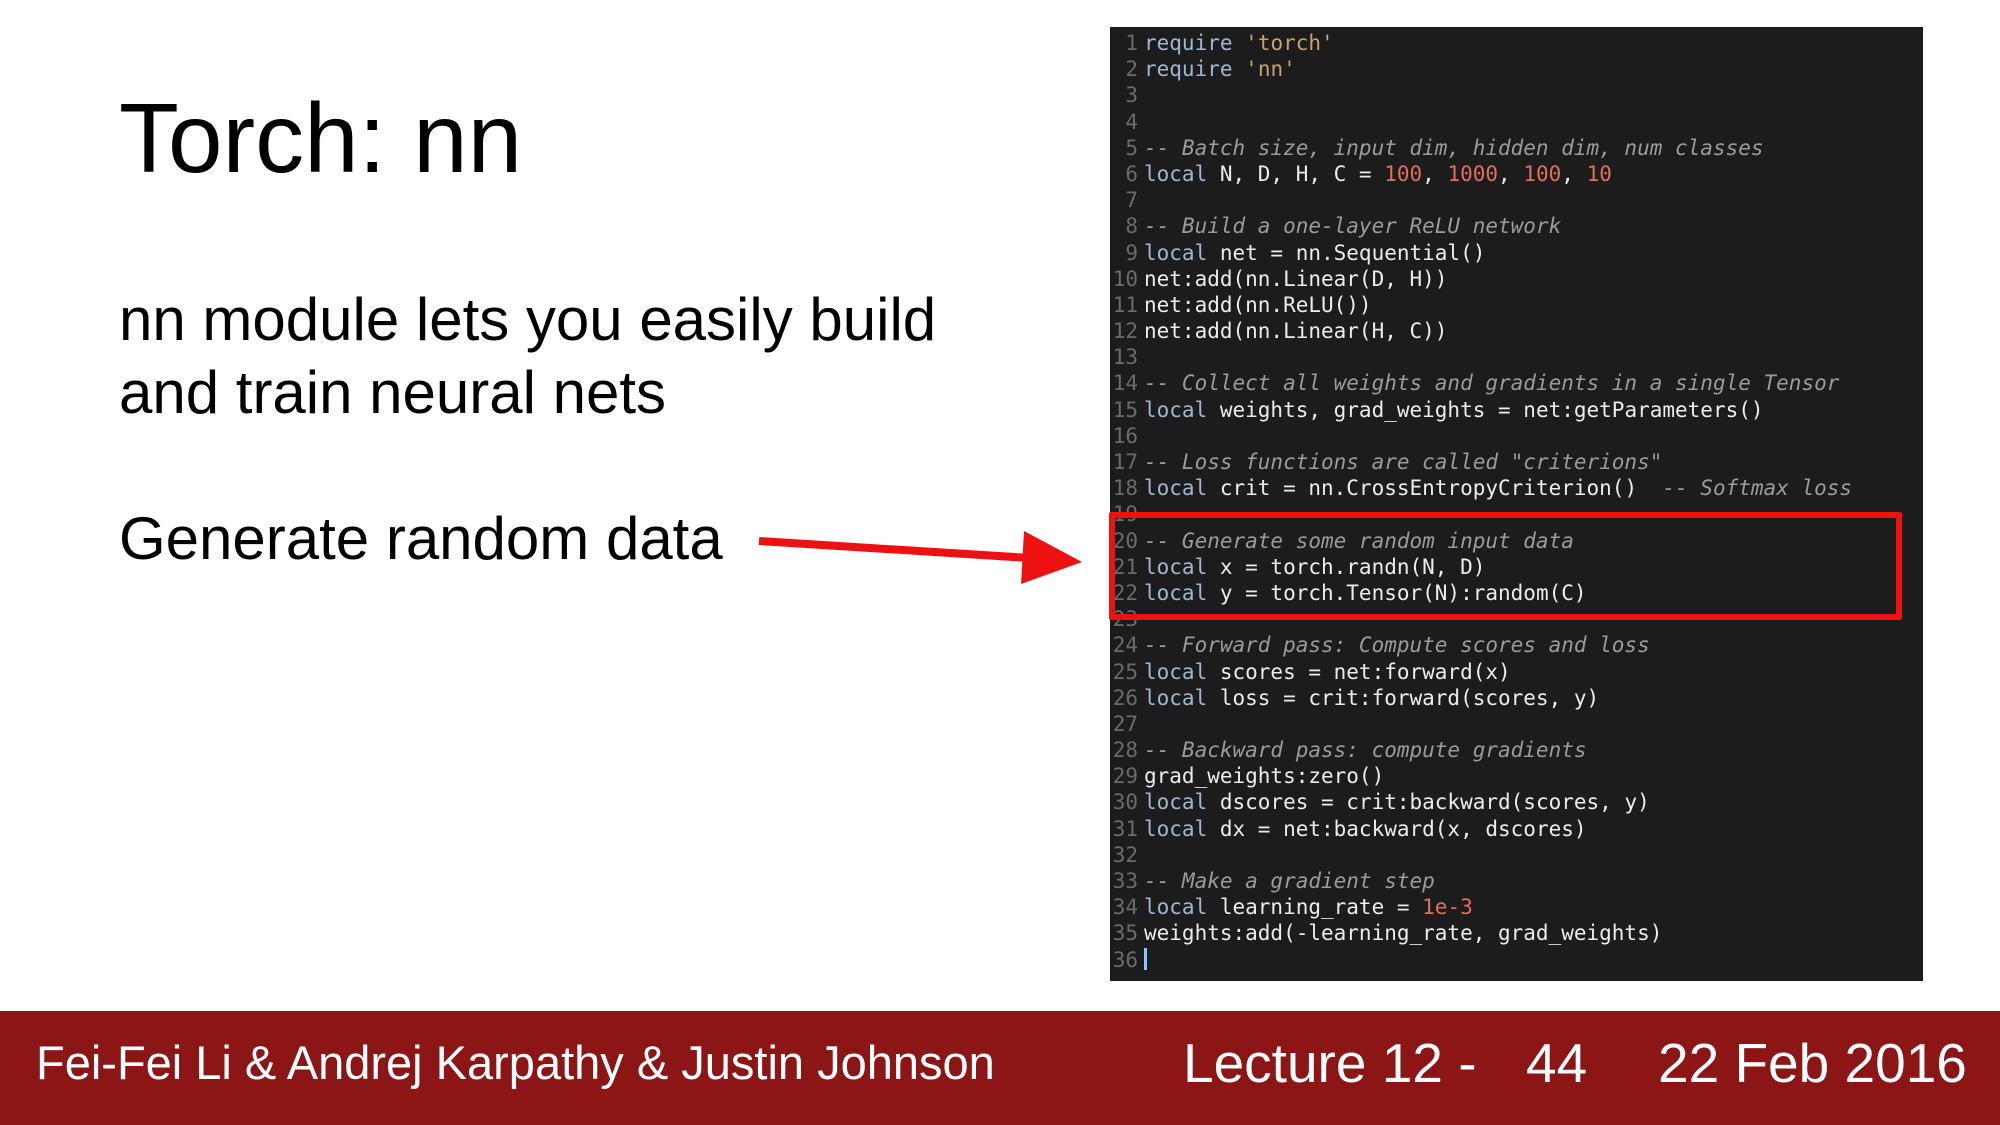 The image size is (2000, 1125). What do you see at coordinates (1125, 671) in the screenshot?
I see `line-number: 25` at bounding box center [1125, 671].